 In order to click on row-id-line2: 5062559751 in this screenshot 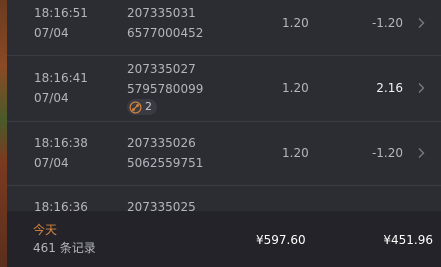, I will do `click(165, 163)`.